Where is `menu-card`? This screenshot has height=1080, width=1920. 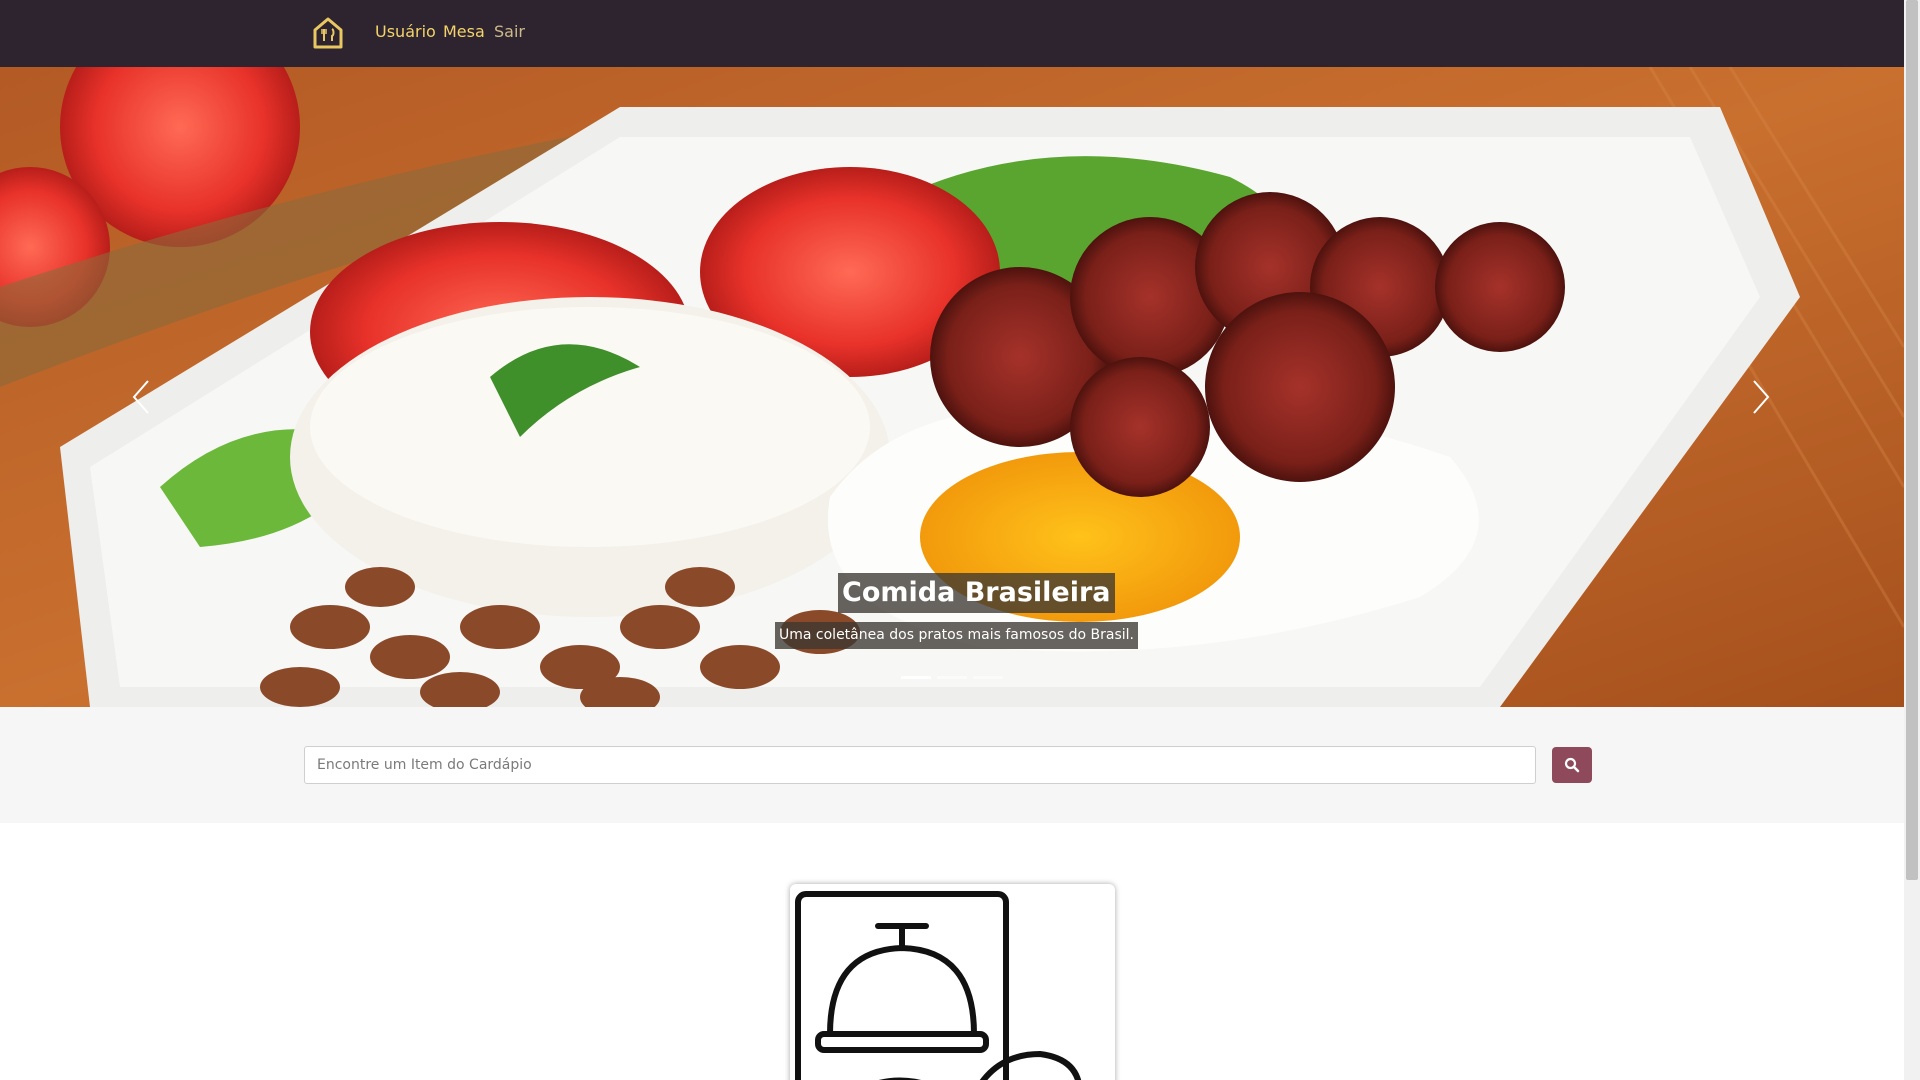
menu-card is located at coordinates (952, 982).